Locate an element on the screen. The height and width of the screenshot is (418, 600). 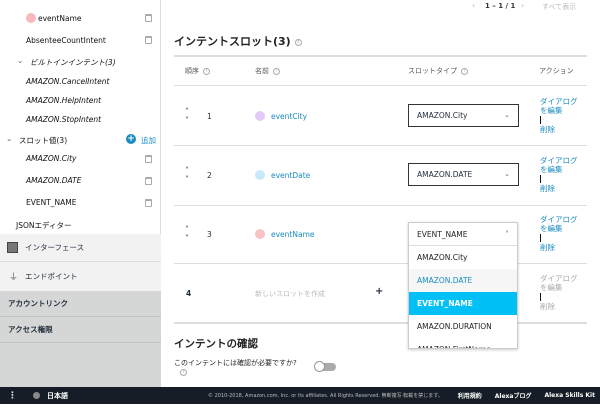
header-type: スロットタイプ? is located at coordinates (438, 71).